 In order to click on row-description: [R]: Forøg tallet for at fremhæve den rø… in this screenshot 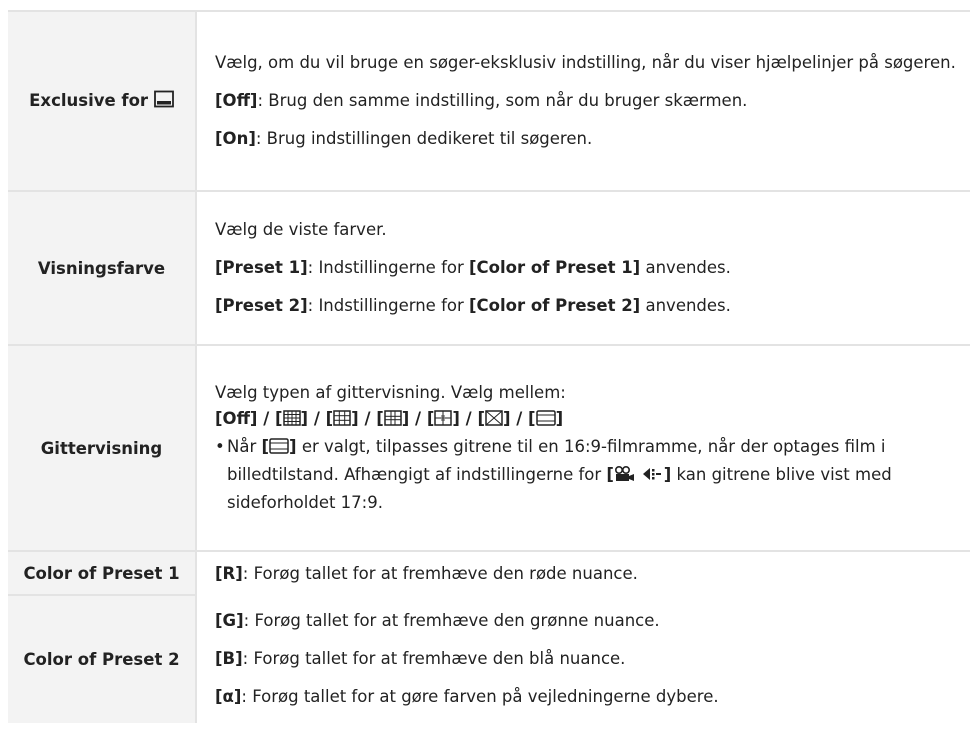, I will do `click(583, 573)`.